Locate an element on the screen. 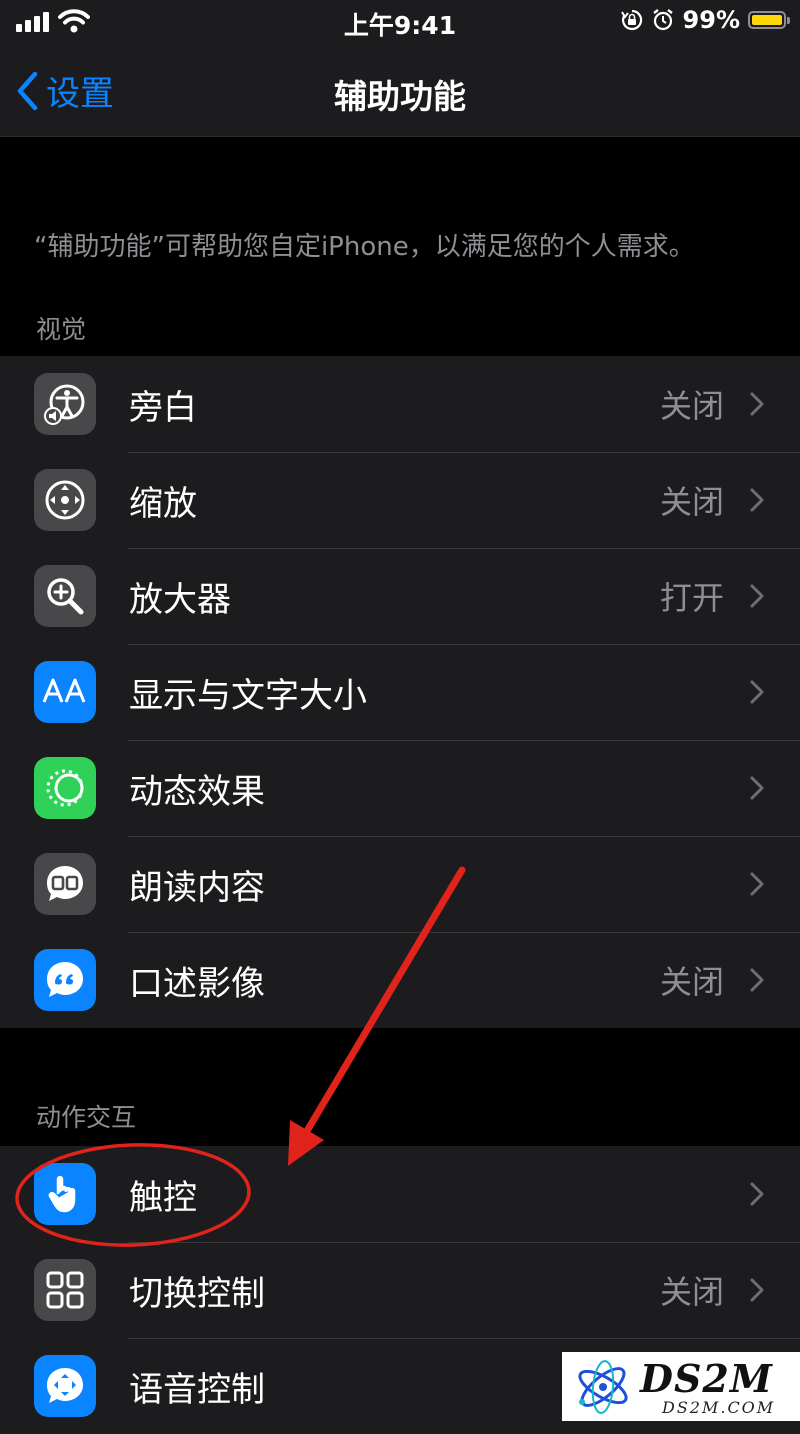 The image size is (800, 1434). watermark: DS2M DS2M.COM is located at coordinates (681, 1386).